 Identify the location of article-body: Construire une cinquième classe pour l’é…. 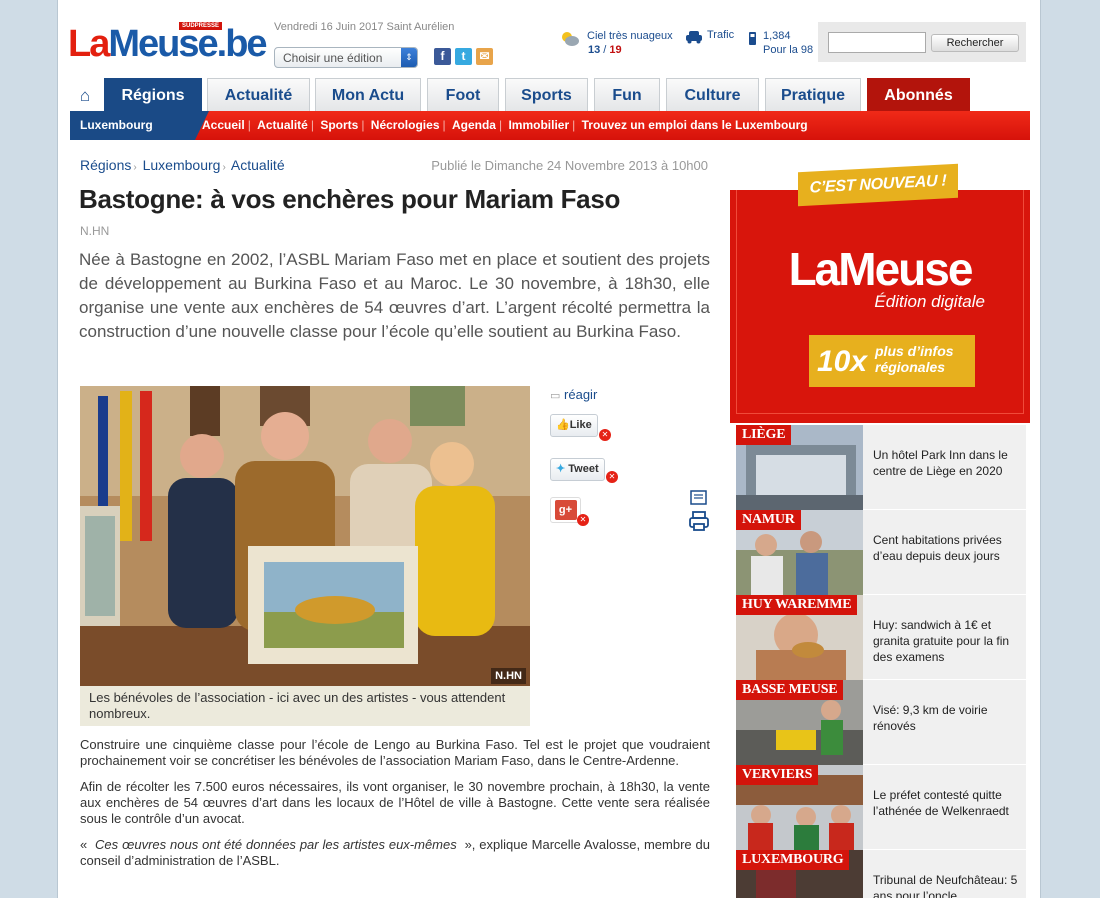
(395, 808).